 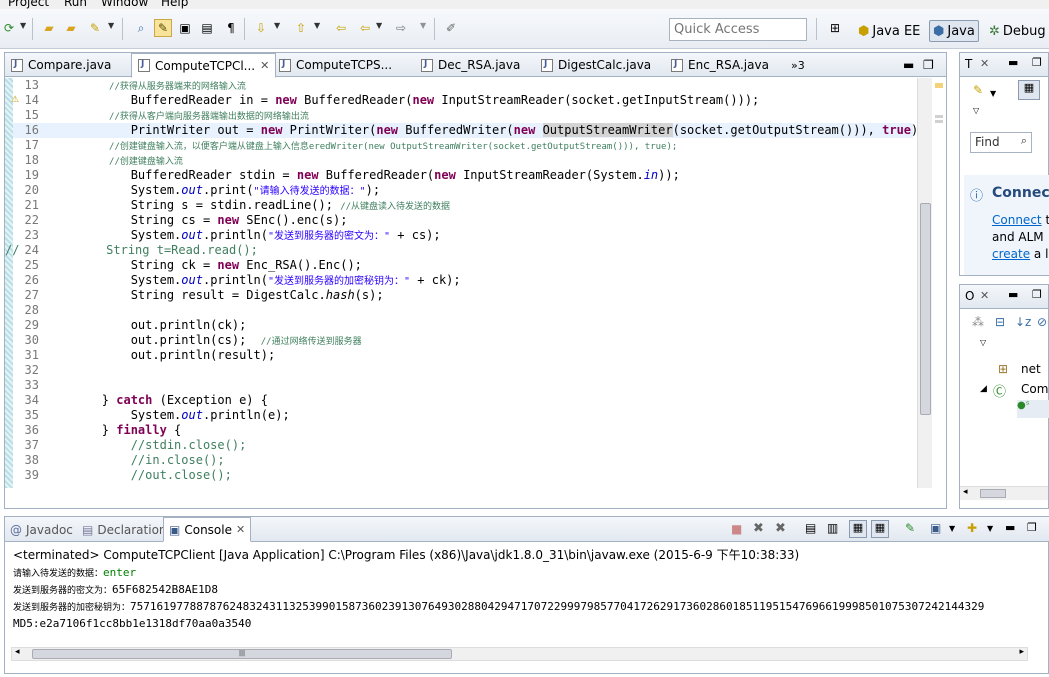 I want to click on refresh-dropdown-icon: ▼, so click(x=23, y=25).